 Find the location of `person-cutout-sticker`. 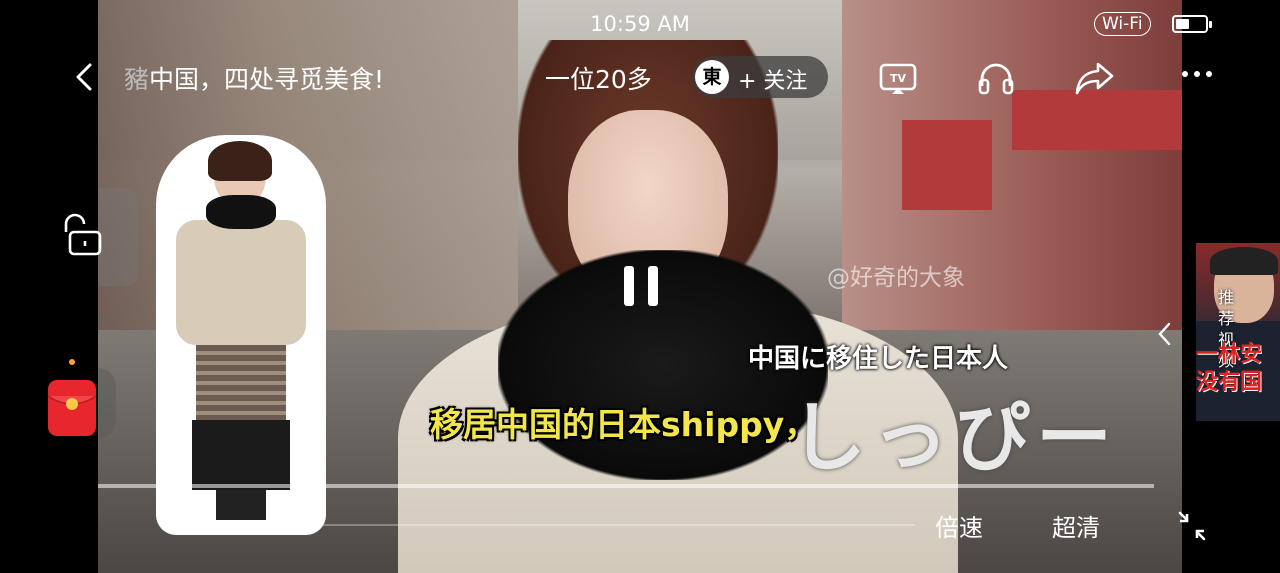

person-cutout-sticker is located at coordinates (241, 335).